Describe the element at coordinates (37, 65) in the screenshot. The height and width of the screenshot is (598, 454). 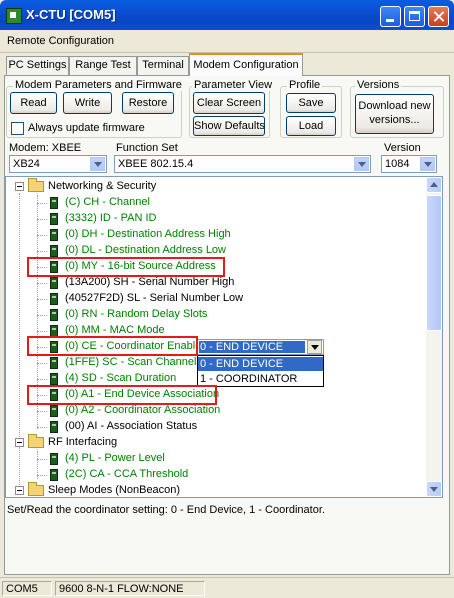
I see `tab-pc-settings: PC Settings` at that location.